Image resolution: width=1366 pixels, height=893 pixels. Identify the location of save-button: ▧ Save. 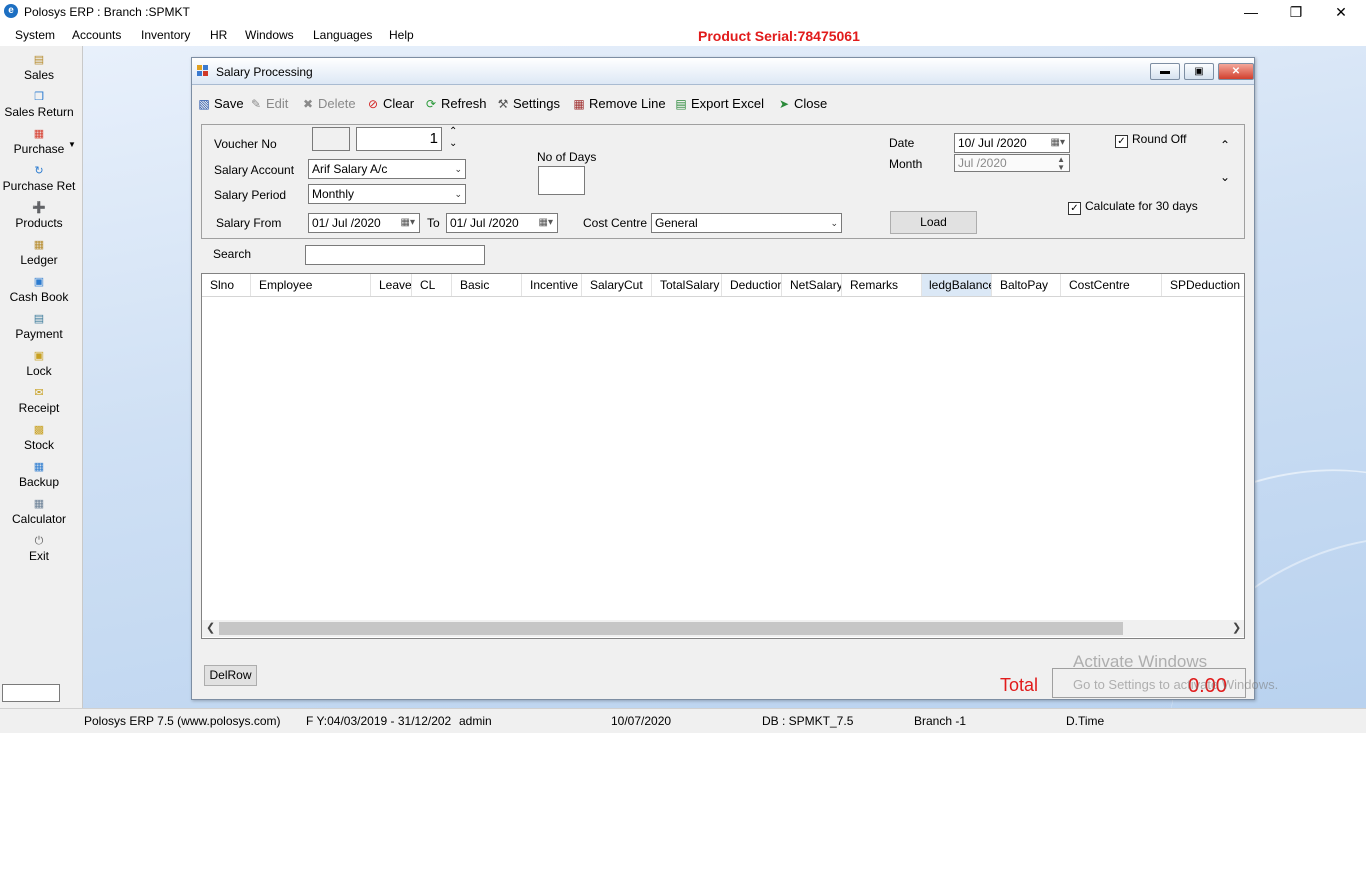
(220, 103).